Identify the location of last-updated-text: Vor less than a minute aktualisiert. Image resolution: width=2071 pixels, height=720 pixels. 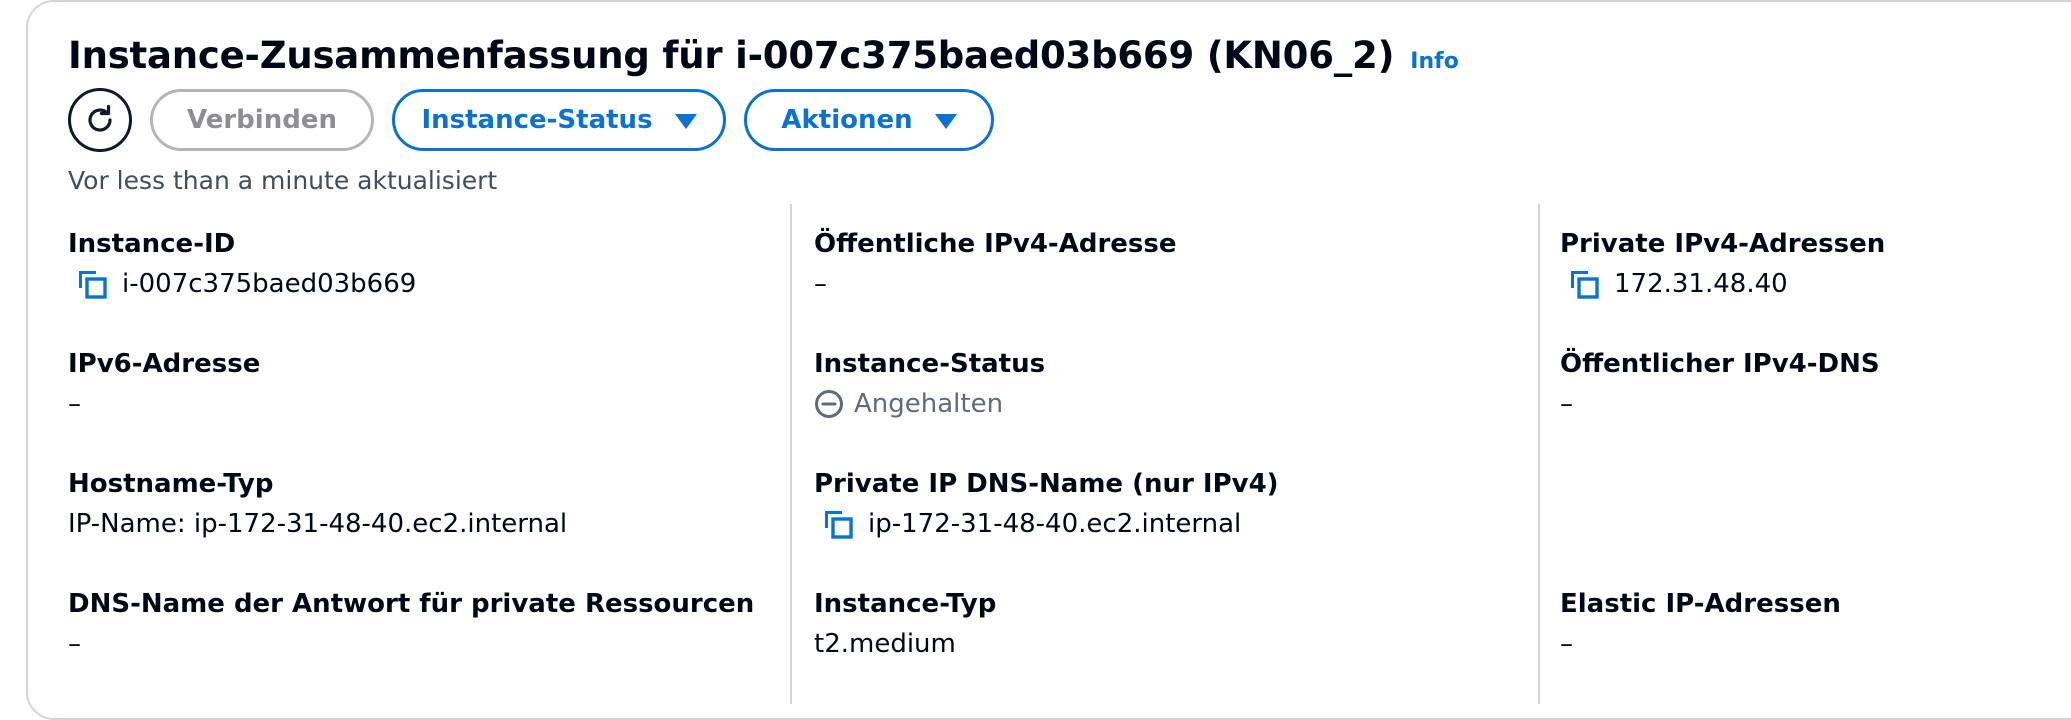
(283, 180).